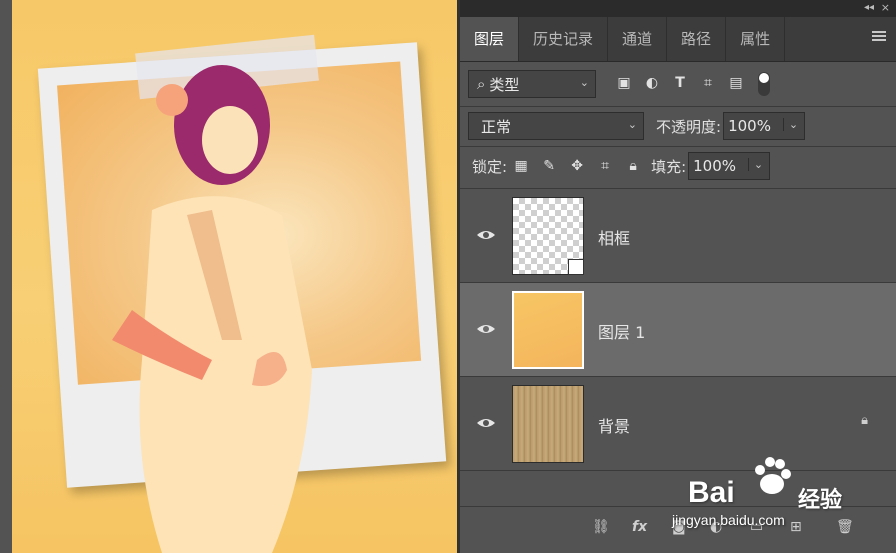 Image resolution: width=896 pixels, height=553 pixels. Describe the element at coordinates (749, 126) in the screenshot. I see `opacity-value: 100%` at that location.